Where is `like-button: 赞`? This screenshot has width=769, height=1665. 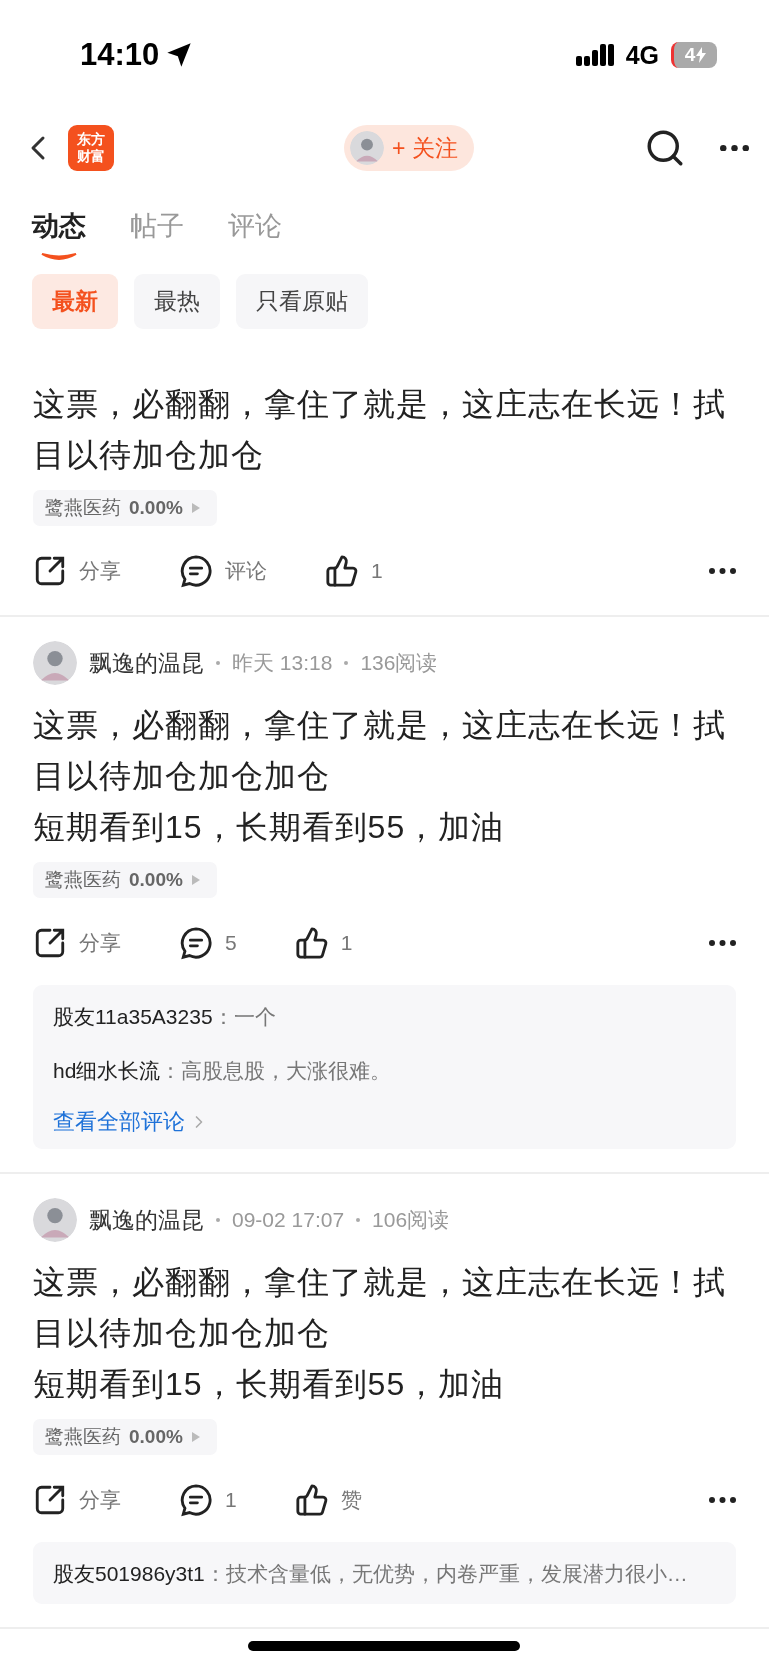 like-button: 赞 is located at coordinates (328, 1500).